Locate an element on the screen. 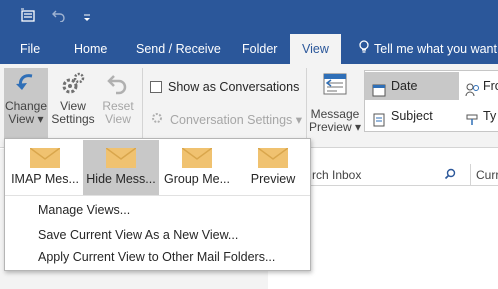 Image resolution: width=498 pixels, height=289 pixels. tab-file: File is located at coordinates (30, 49).